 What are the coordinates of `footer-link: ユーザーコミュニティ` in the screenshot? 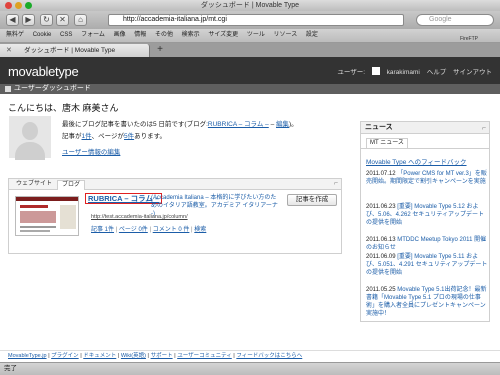 It's located at (204, 356).